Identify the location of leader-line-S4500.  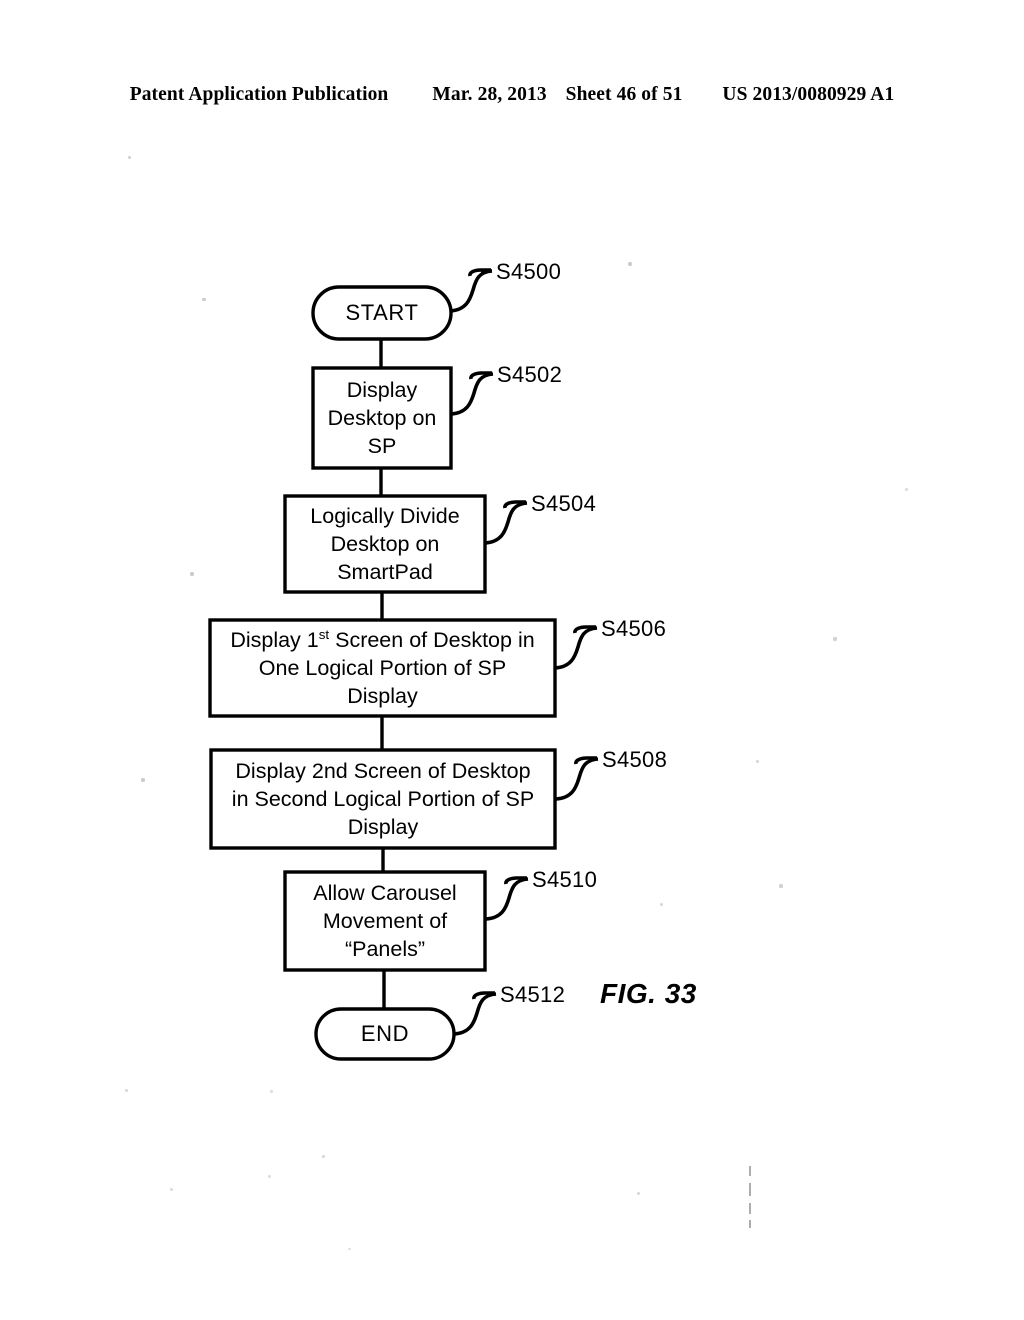
(471, 291).